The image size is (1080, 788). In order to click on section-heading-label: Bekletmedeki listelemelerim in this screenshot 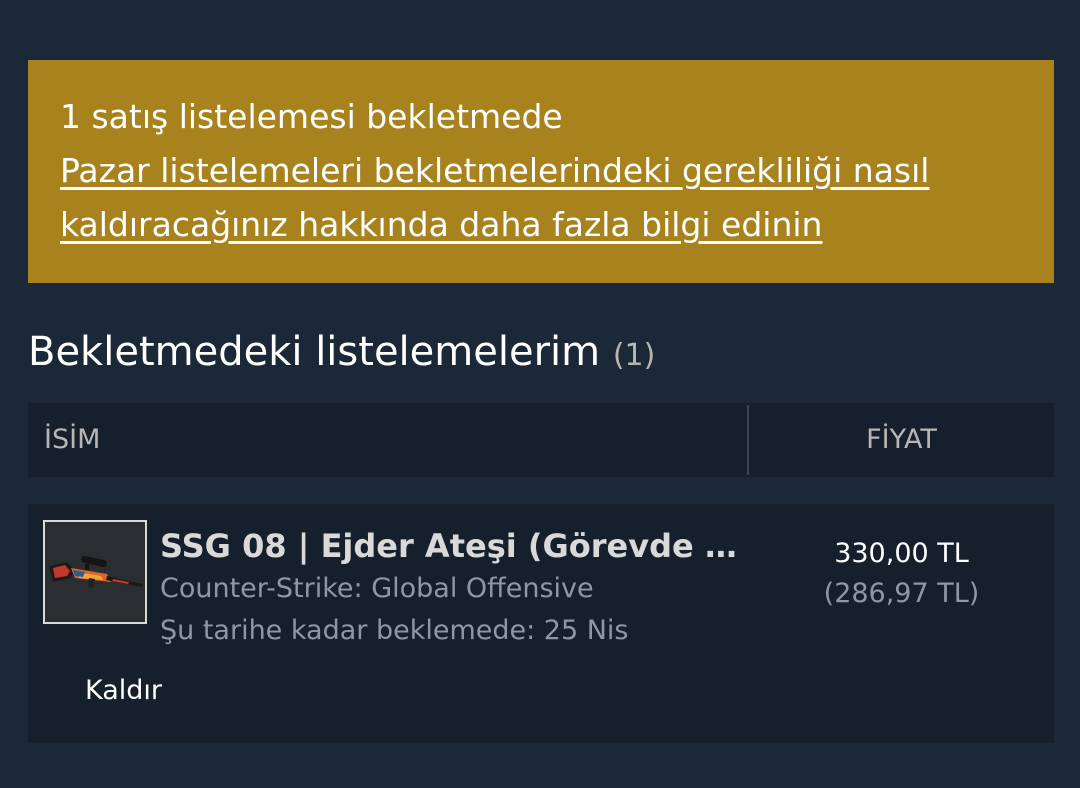, I will do `click(314, 352)`.